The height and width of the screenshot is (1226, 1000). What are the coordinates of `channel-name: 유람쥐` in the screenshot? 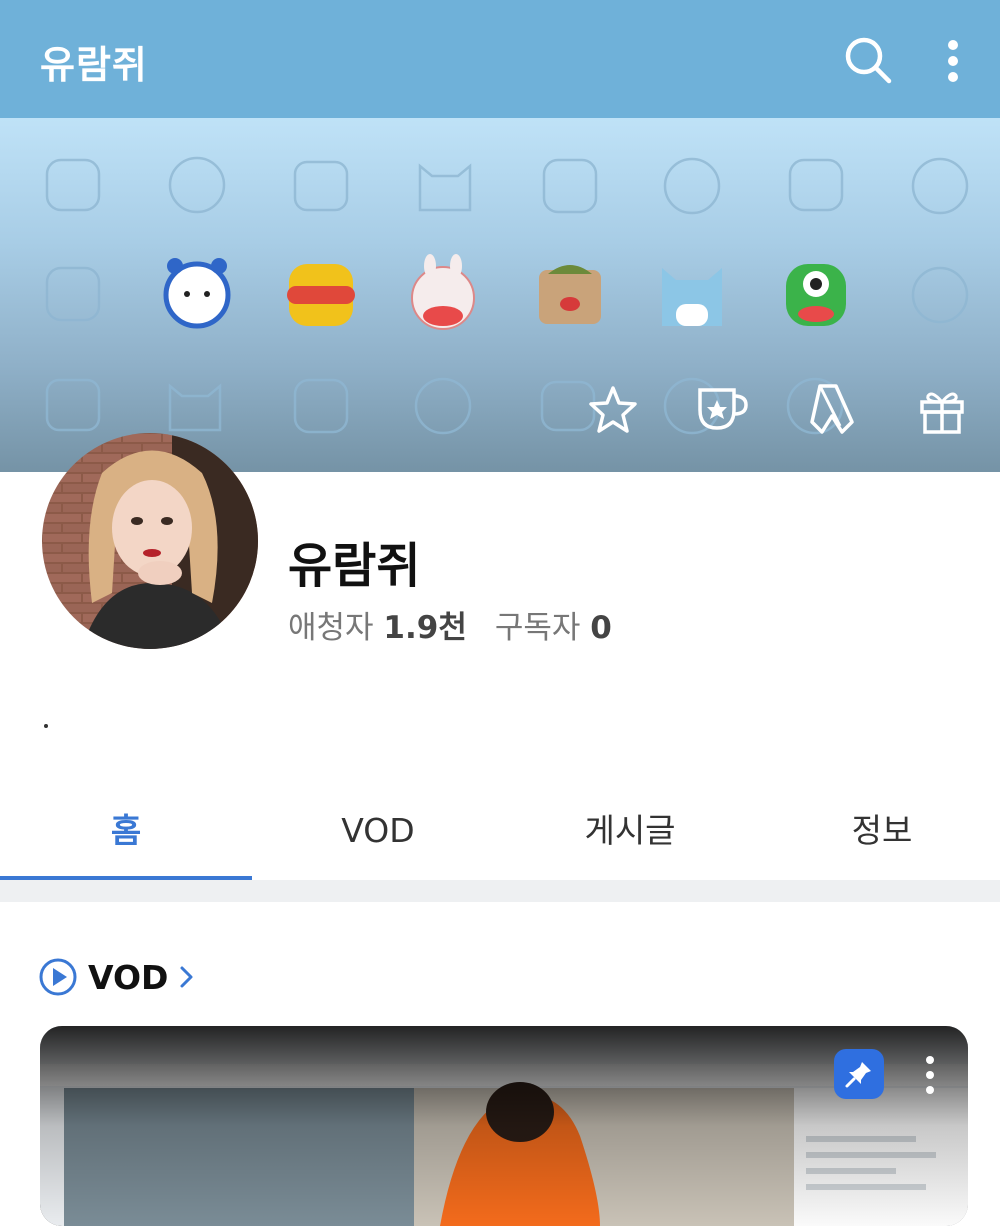 It's located at (354, 566).